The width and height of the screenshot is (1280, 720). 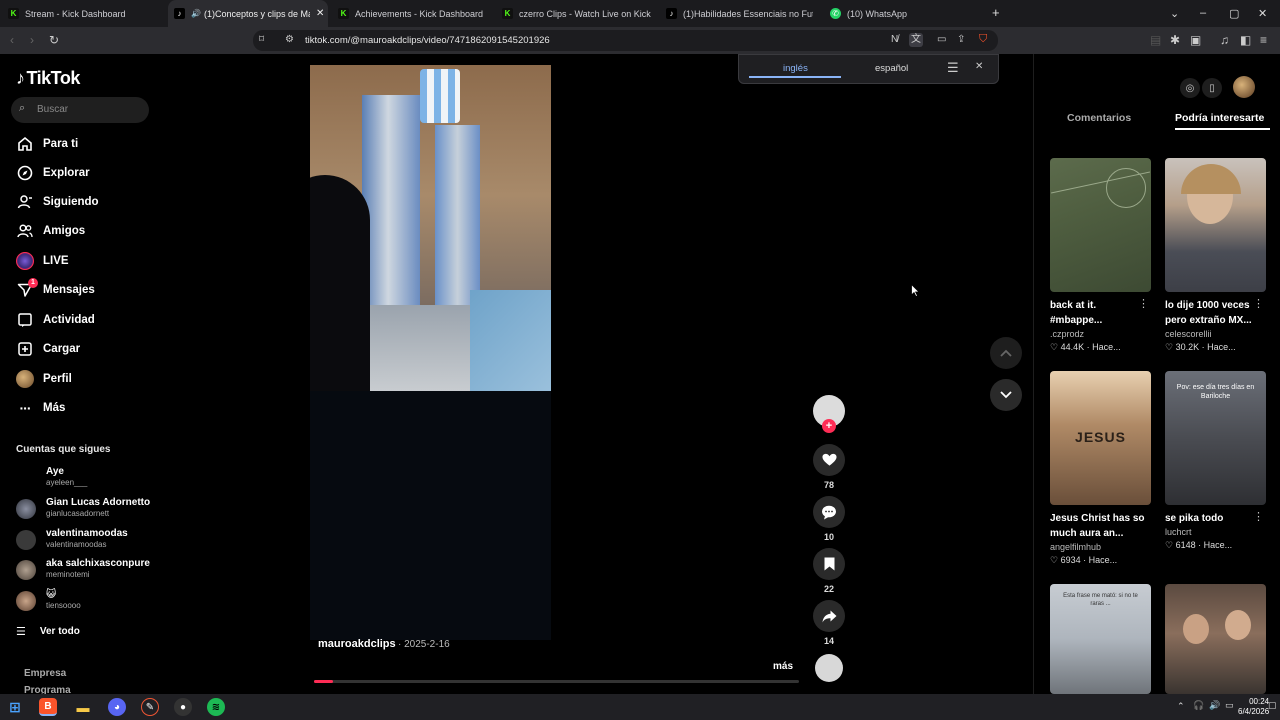 I want to click on site-info-icon: ⚙, so click(x=289, y=40).